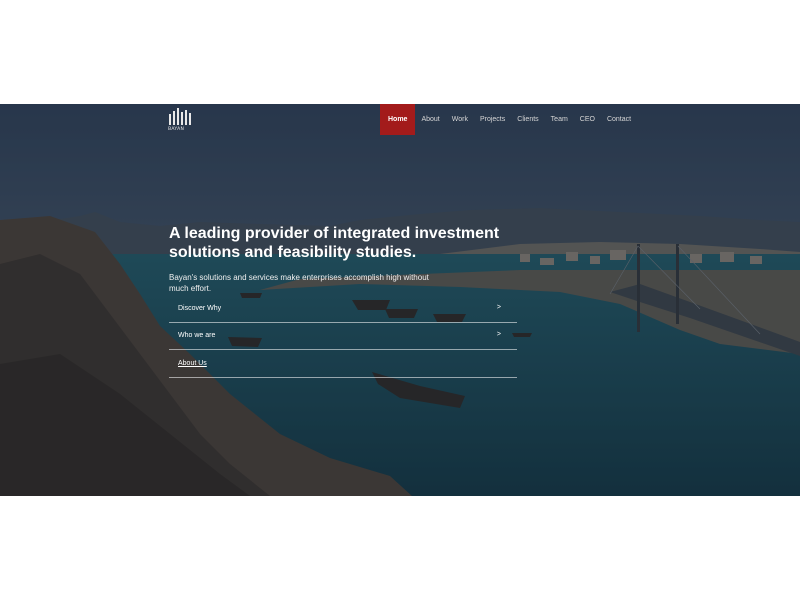  Describe the element at coordinates (192, 363) in the screenshot. I see `about-us-label: About Us` at that location.